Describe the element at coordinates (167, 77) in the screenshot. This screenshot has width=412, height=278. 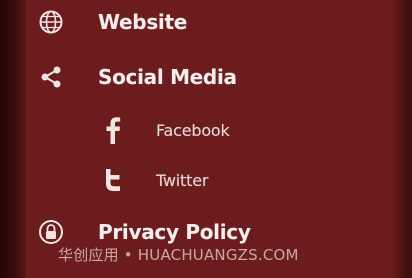
I see `menu-item-social-media-label: Social Media` at that location.